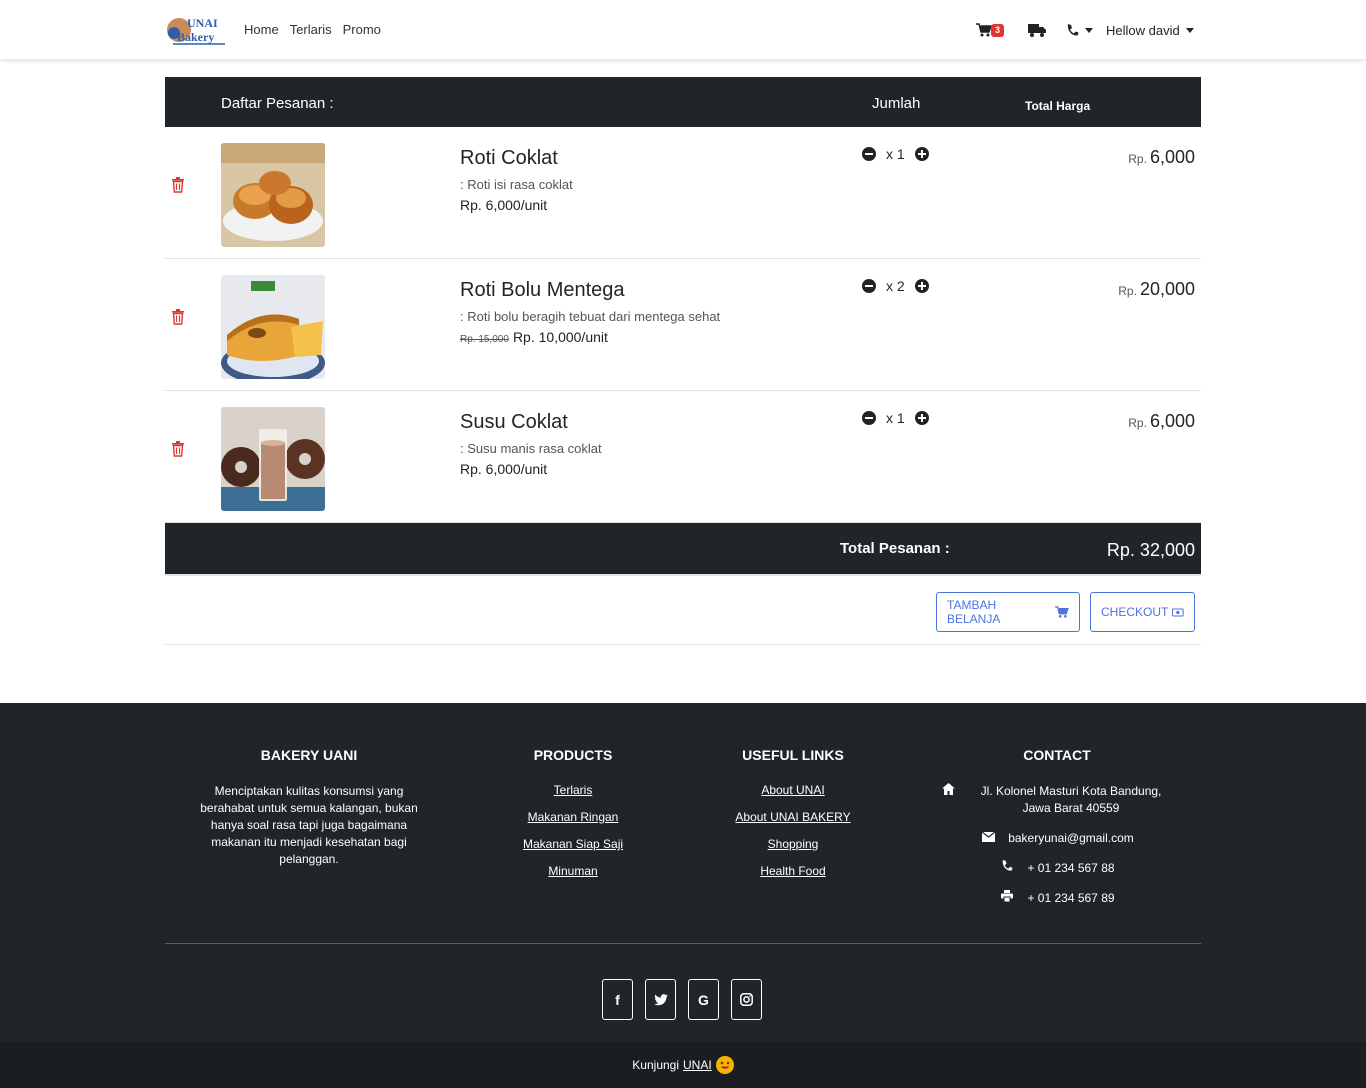 The width and height of the screenshot is (1366, 1088). What do you see at coordinates (697, 1065) in the screenshot?
I see `copyright-link: UNAI` at bounding box center [697, 1065].